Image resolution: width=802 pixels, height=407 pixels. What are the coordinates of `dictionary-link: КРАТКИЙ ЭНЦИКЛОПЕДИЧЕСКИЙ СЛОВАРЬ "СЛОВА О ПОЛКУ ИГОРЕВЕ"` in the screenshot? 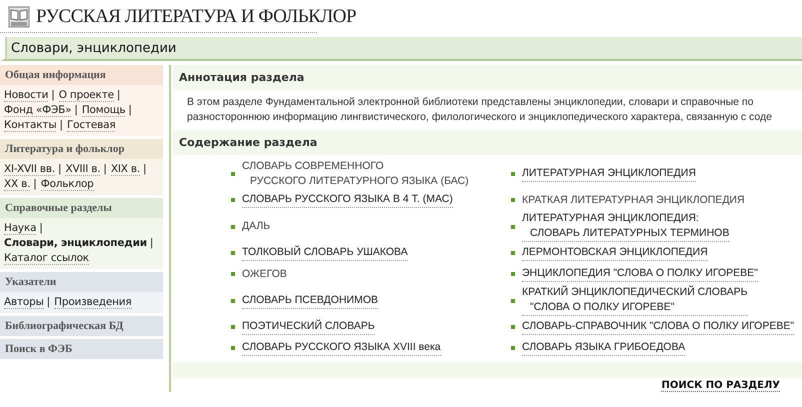 It's located at (635, 300).